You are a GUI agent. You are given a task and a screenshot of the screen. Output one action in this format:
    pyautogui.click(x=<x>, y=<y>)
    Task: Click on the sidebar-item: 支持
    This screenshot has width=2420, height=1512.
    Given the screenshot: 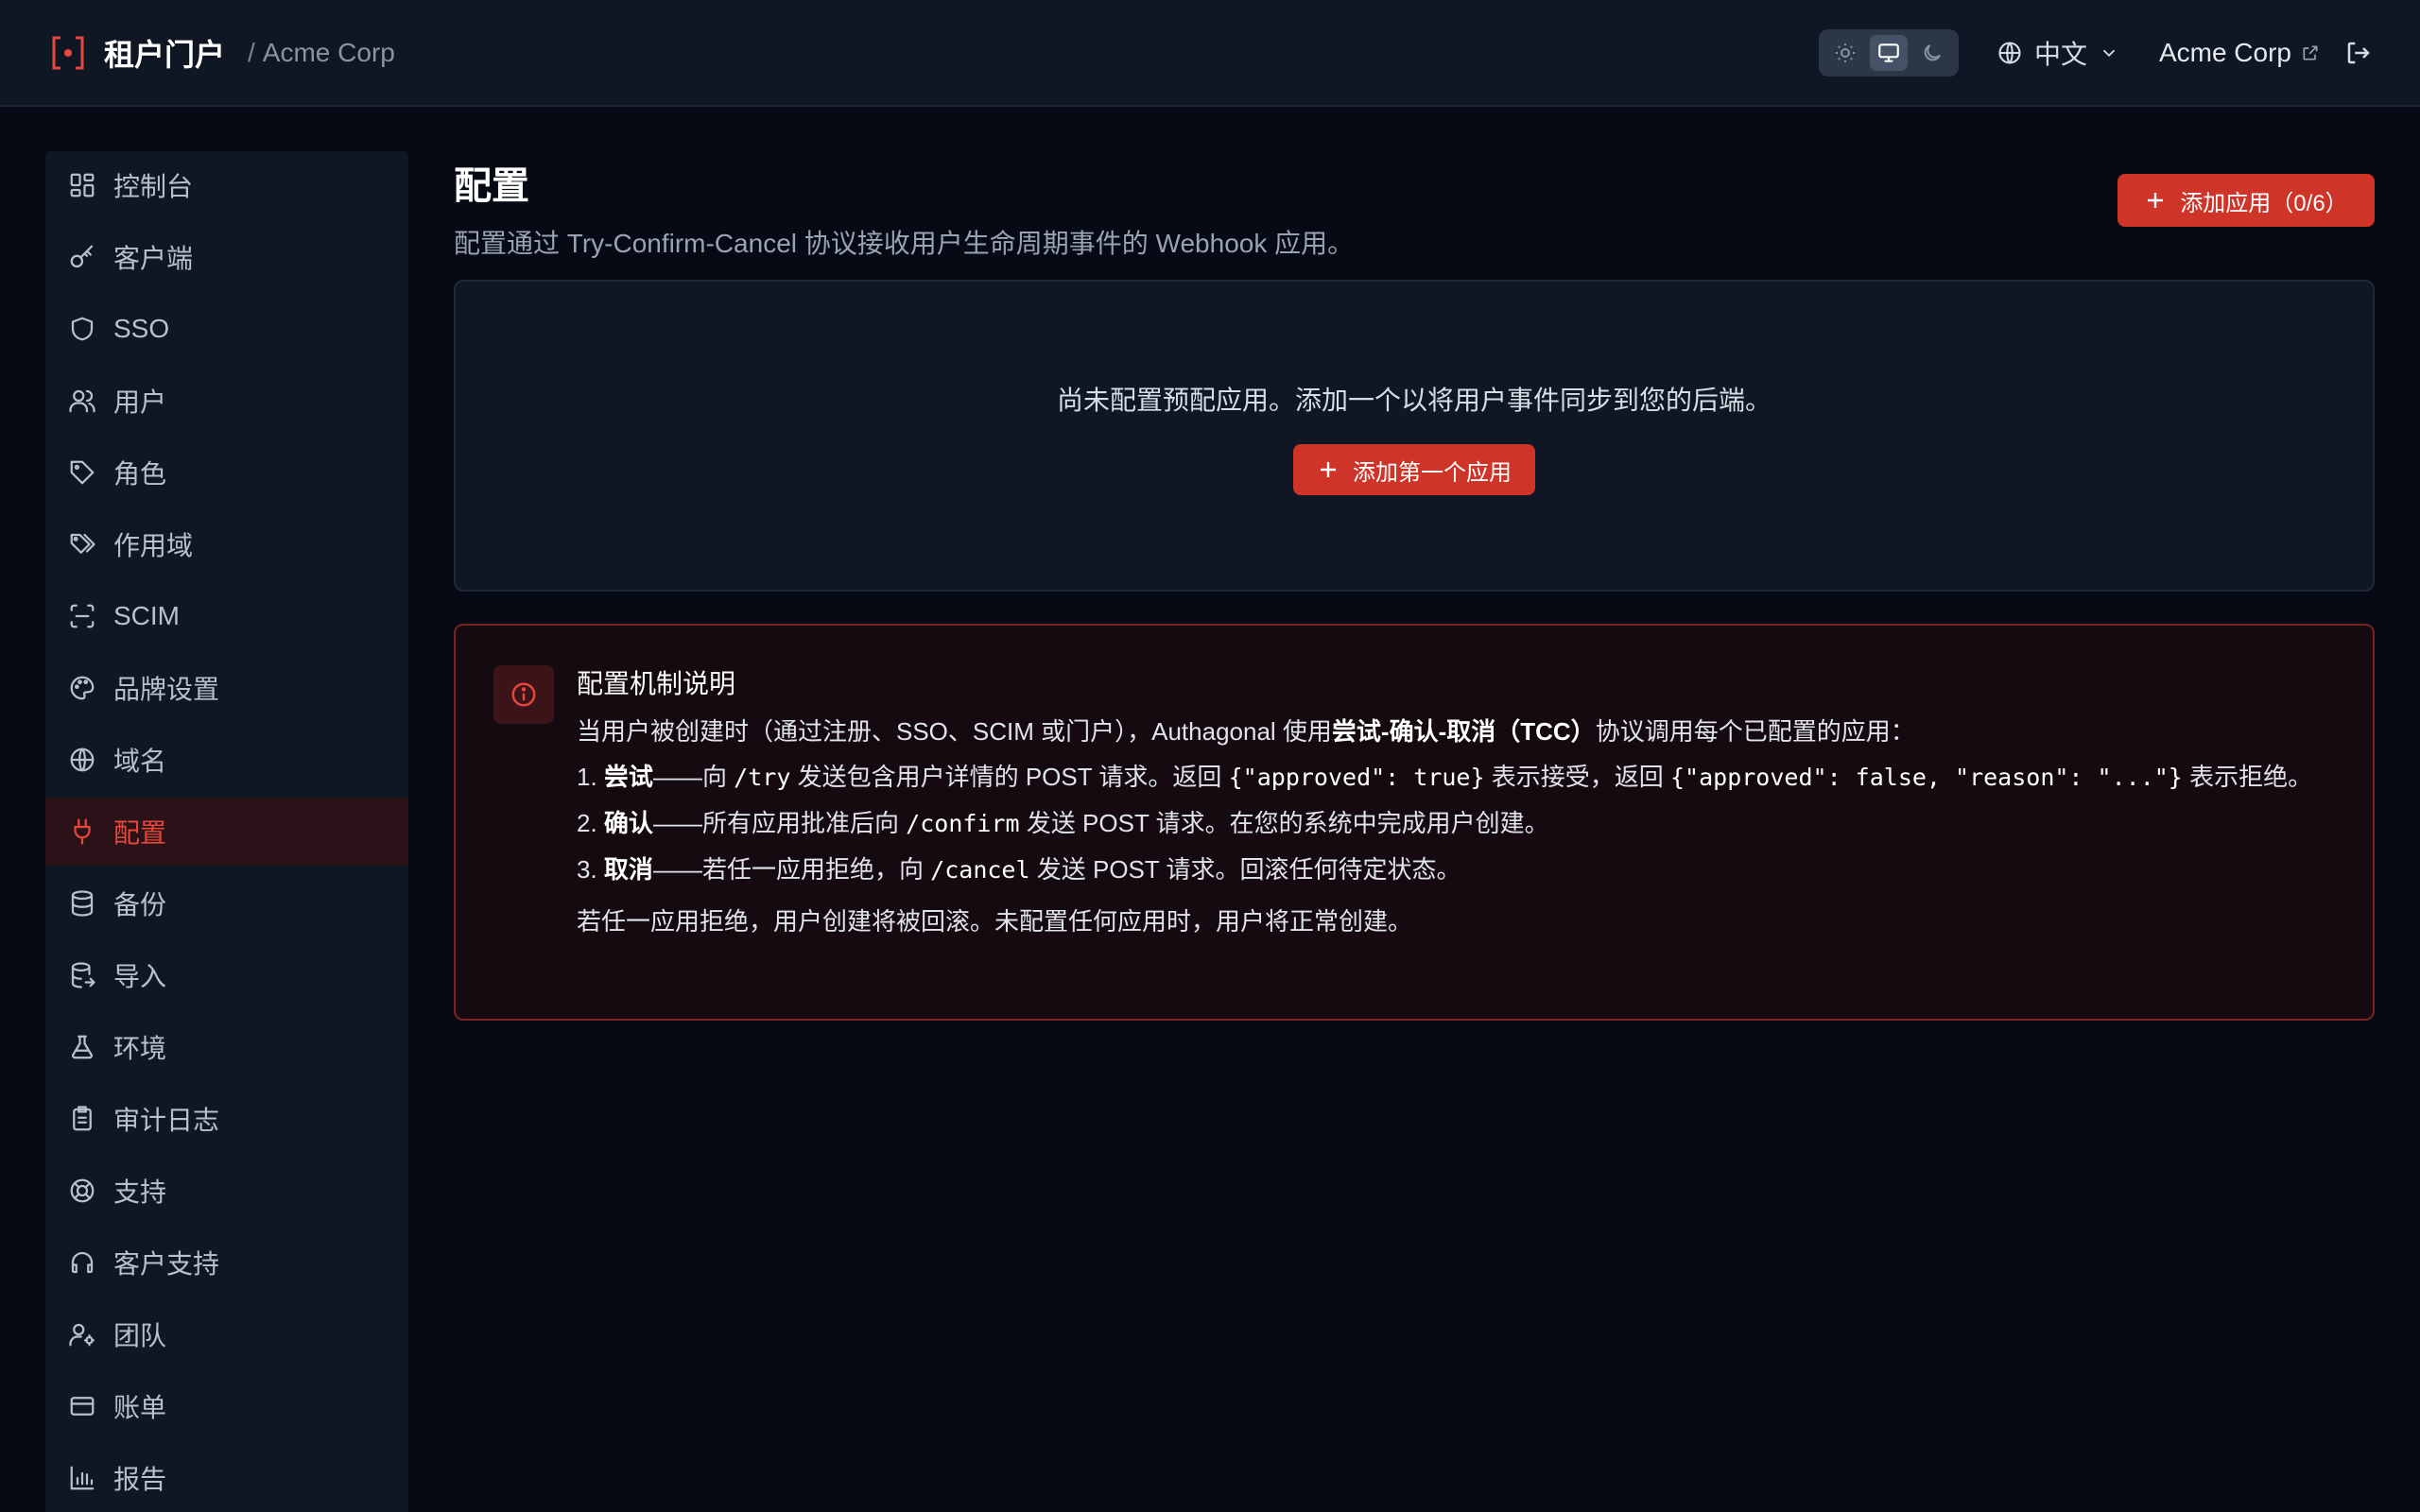 What is the action you would take?
    pyautogui.click(x=226, y=1191)
    